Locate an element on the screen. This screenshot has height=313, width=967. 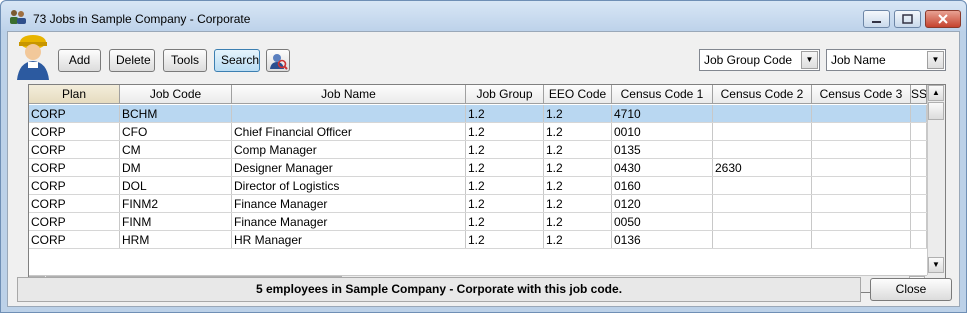
tools-button: Tools is located at coordinates (185, 60).